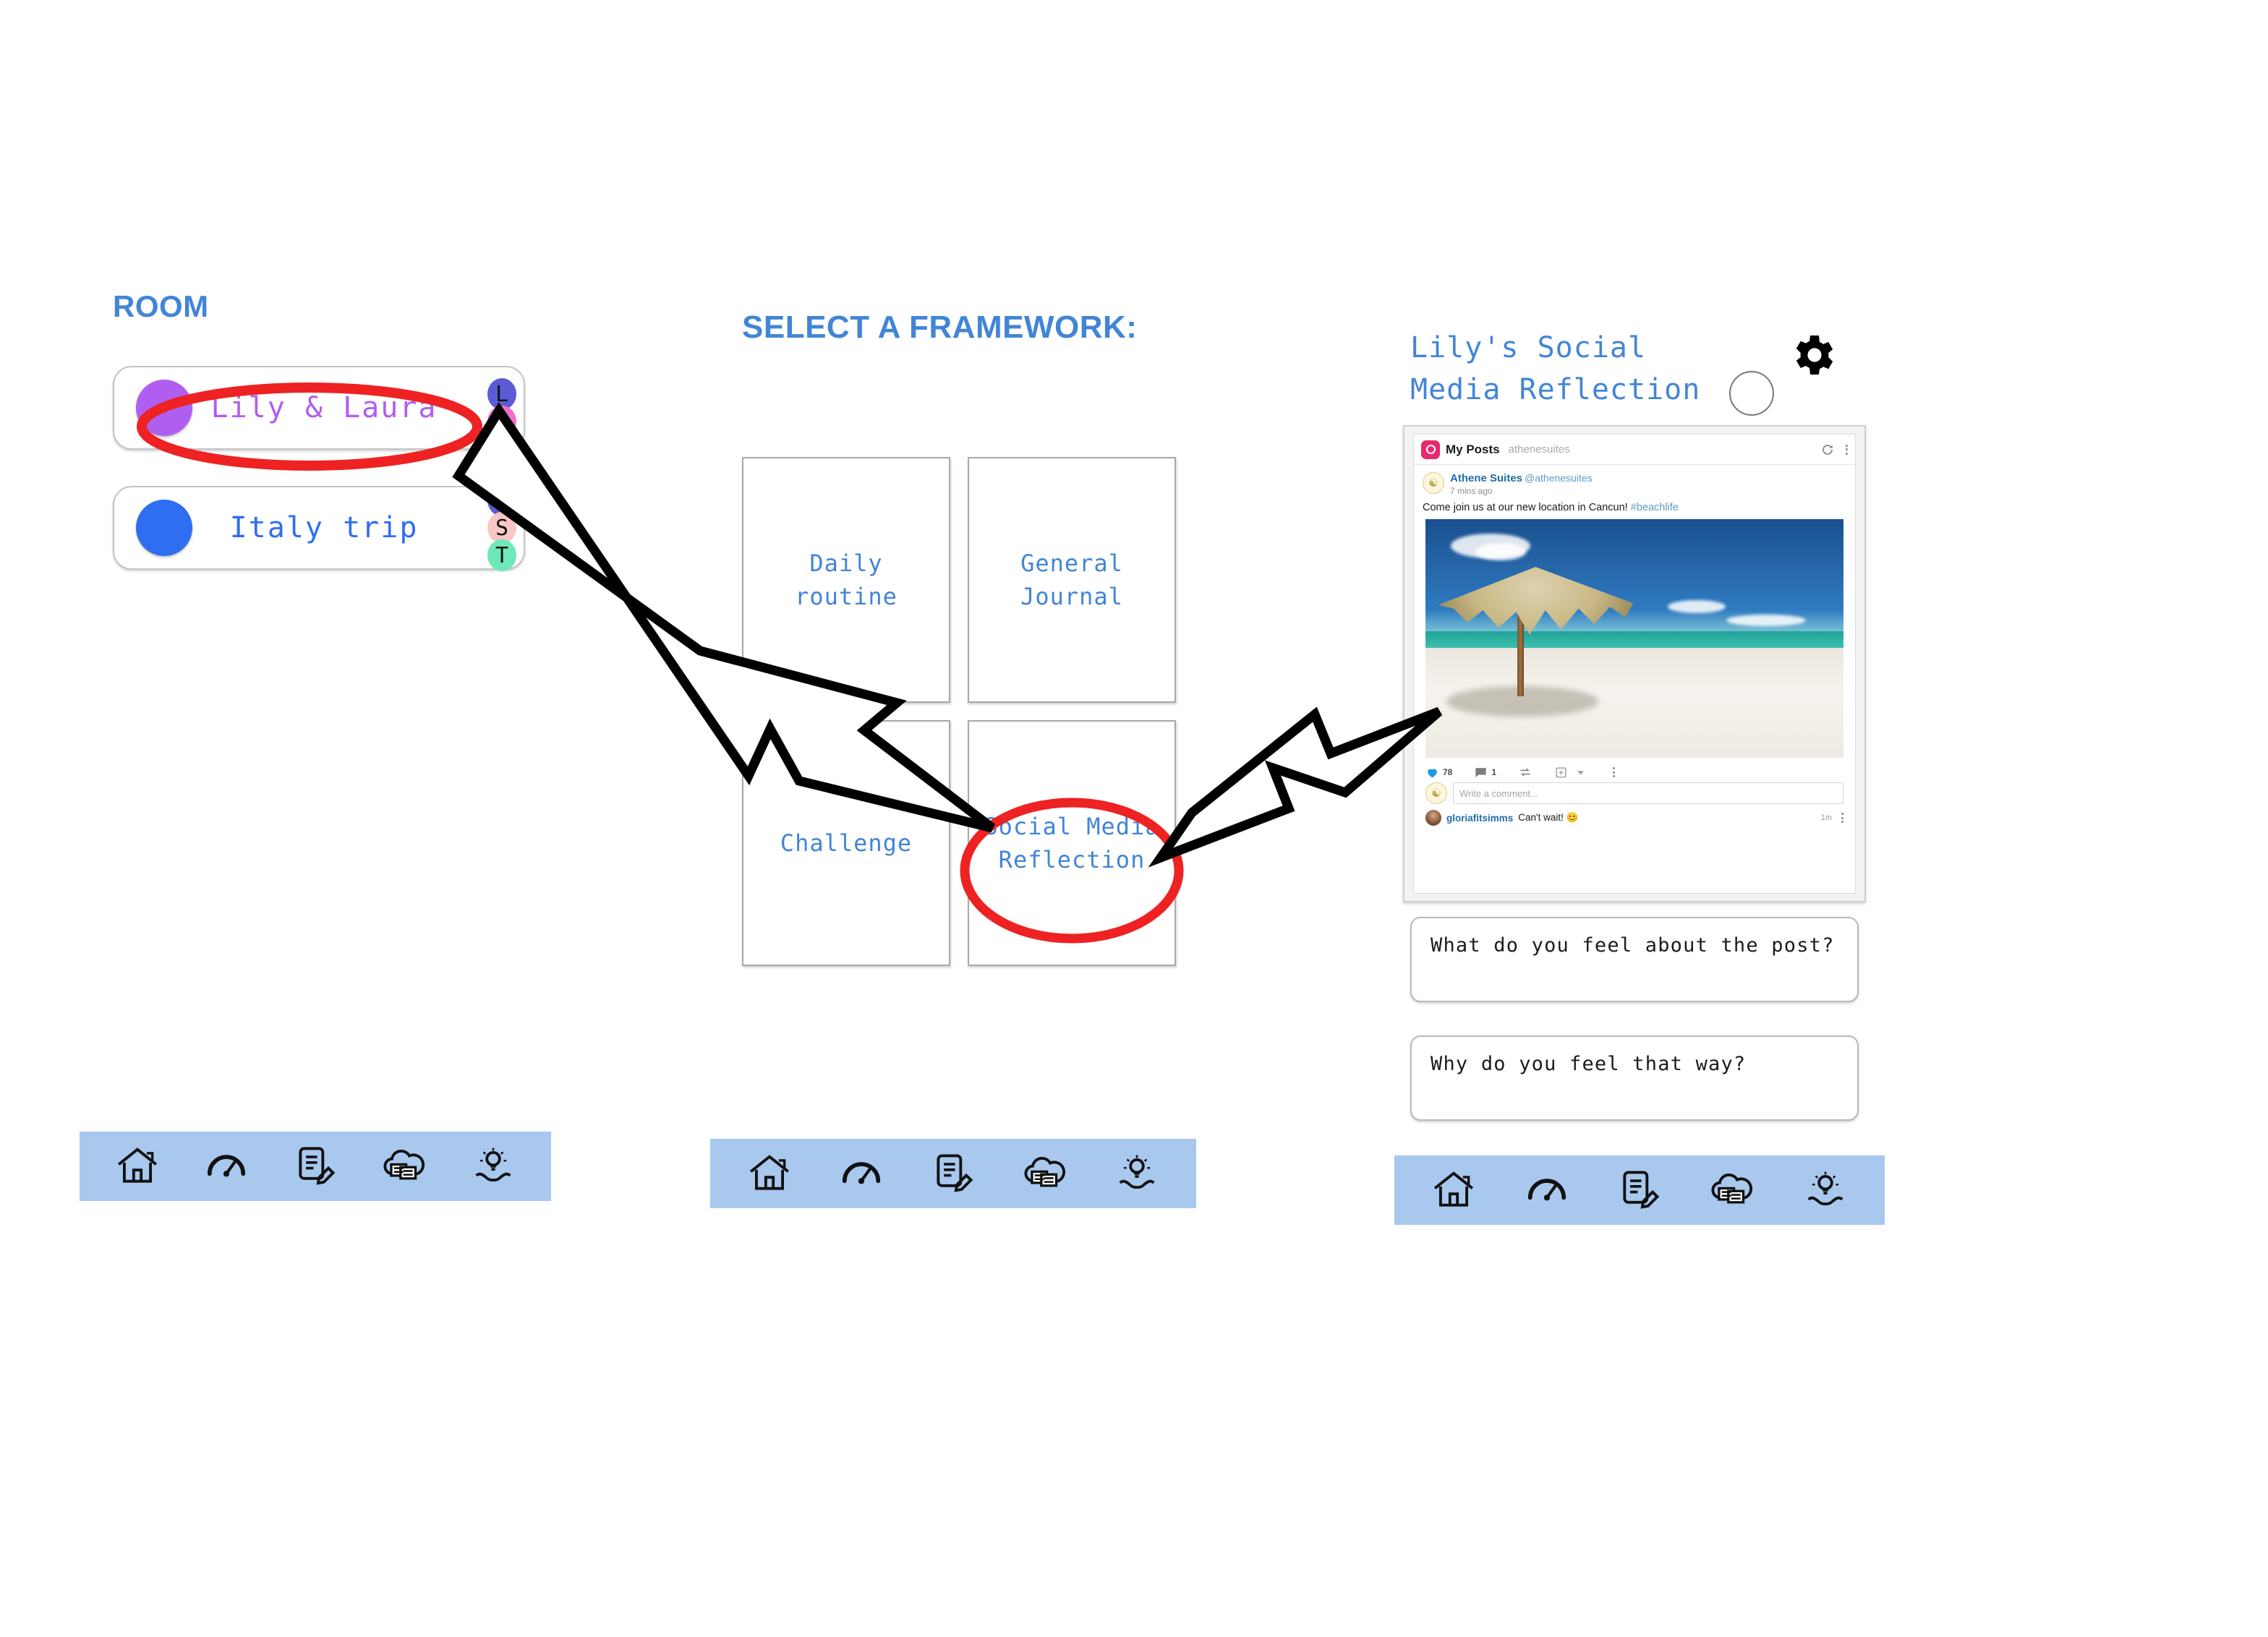  I want to click on gear-icon, so click(1812, 355).